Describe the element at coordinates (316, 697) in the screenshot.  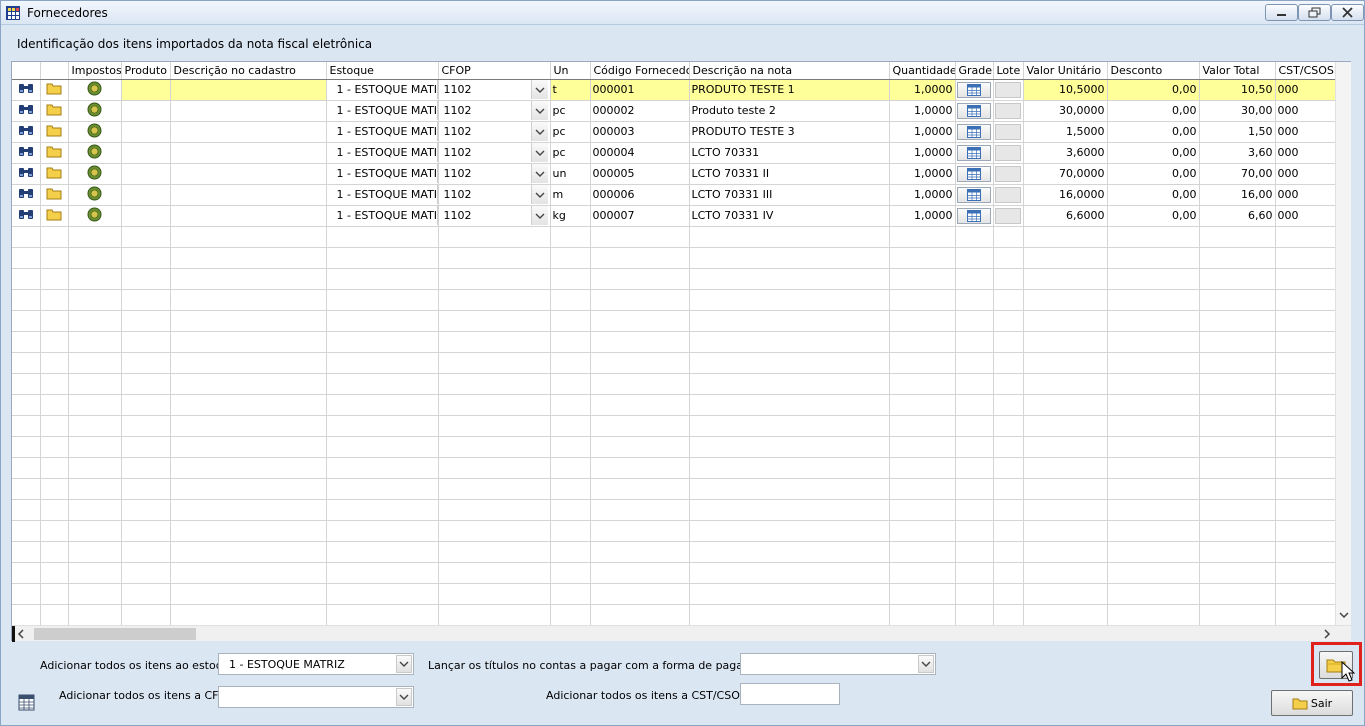
I see `cfop-select` at that location.